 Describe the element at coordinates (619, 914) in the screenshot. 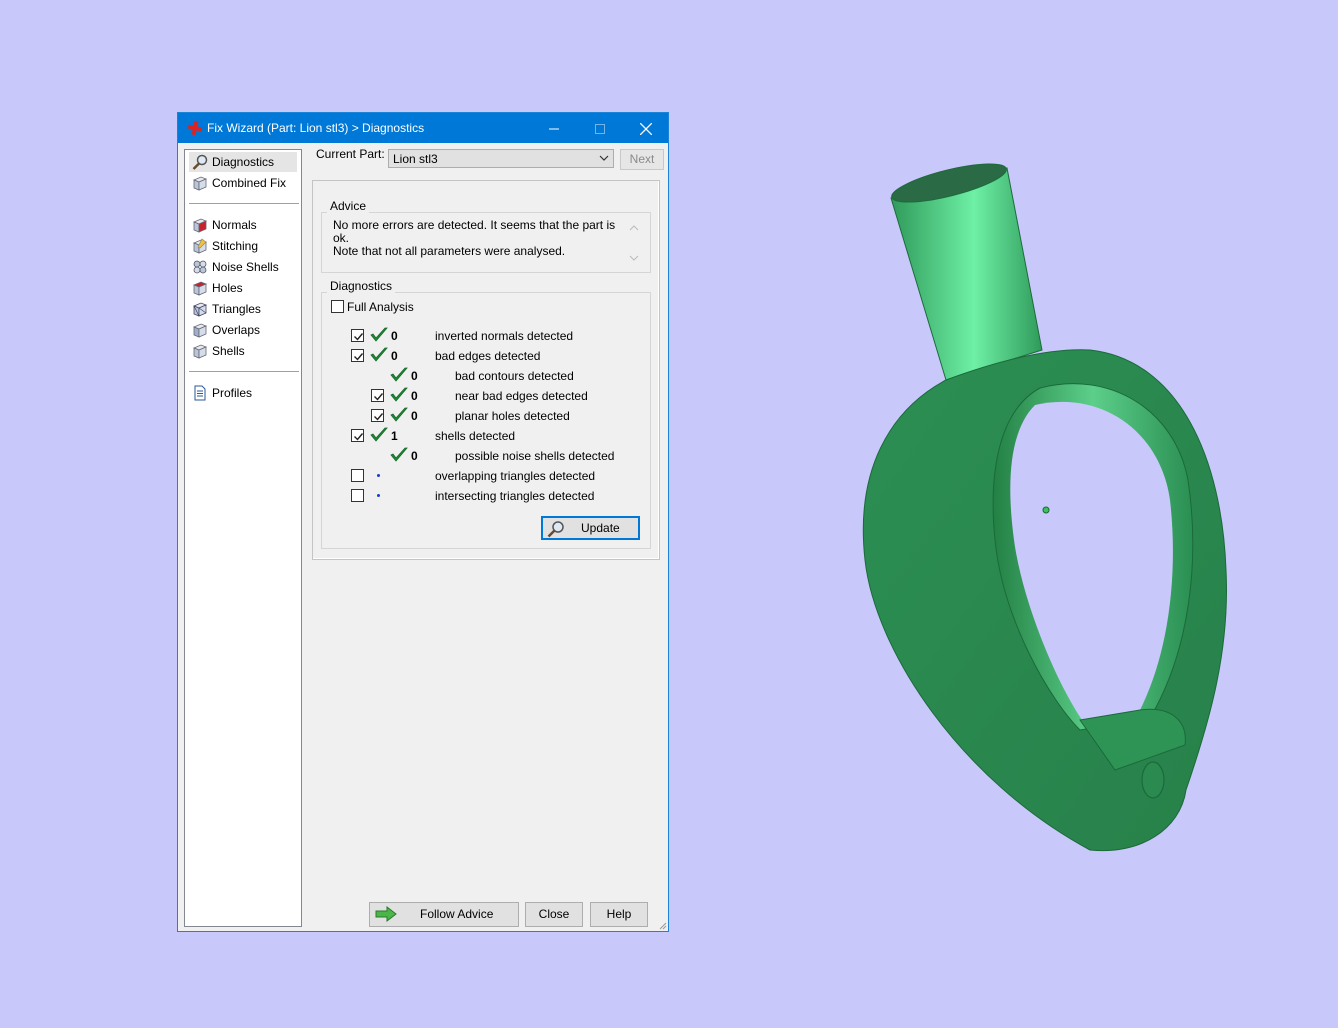

I see `help-button: Help` at that location.